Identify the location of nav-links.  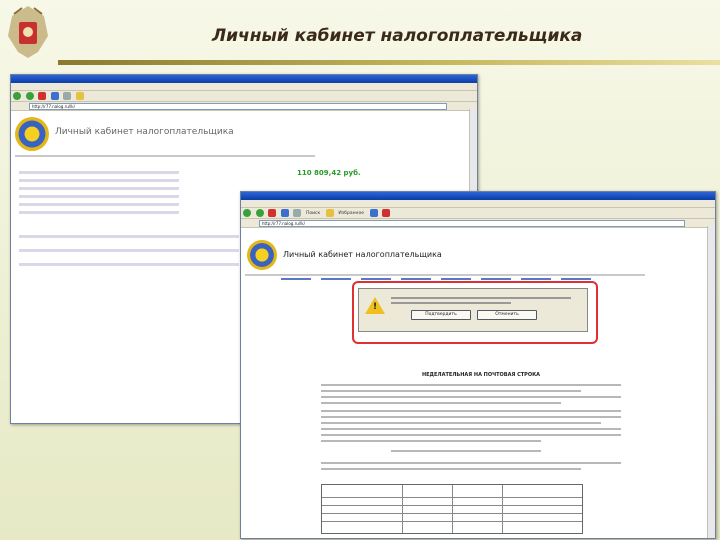
(441, 279).